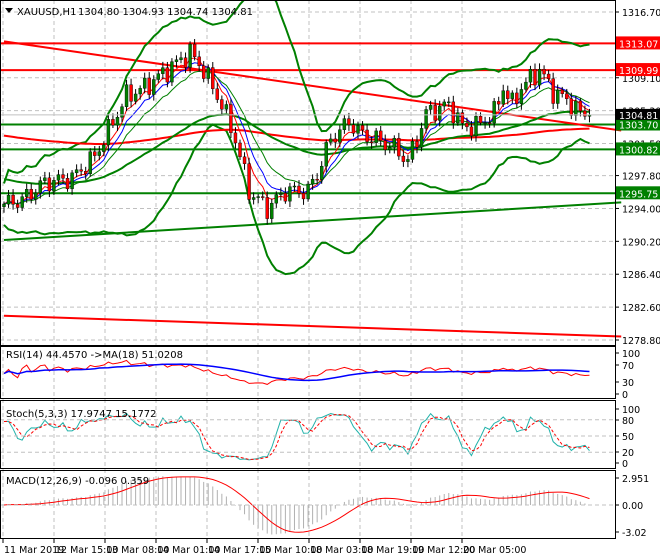  I want to click on rsi-title: RSI(14) 44.4570 ->MA(18) 51.0208, so click(94, 355).